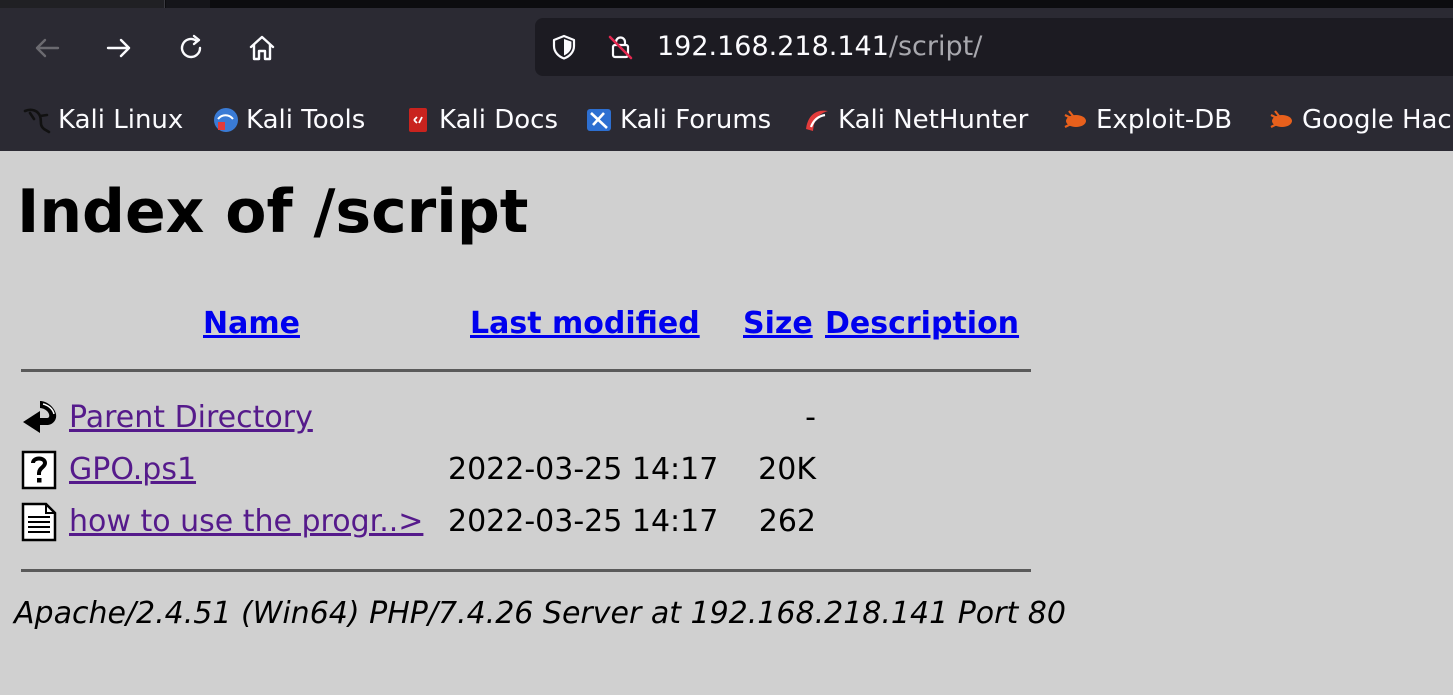  I want to click on bookmark-label: Kali Forums, so click(696, 120).